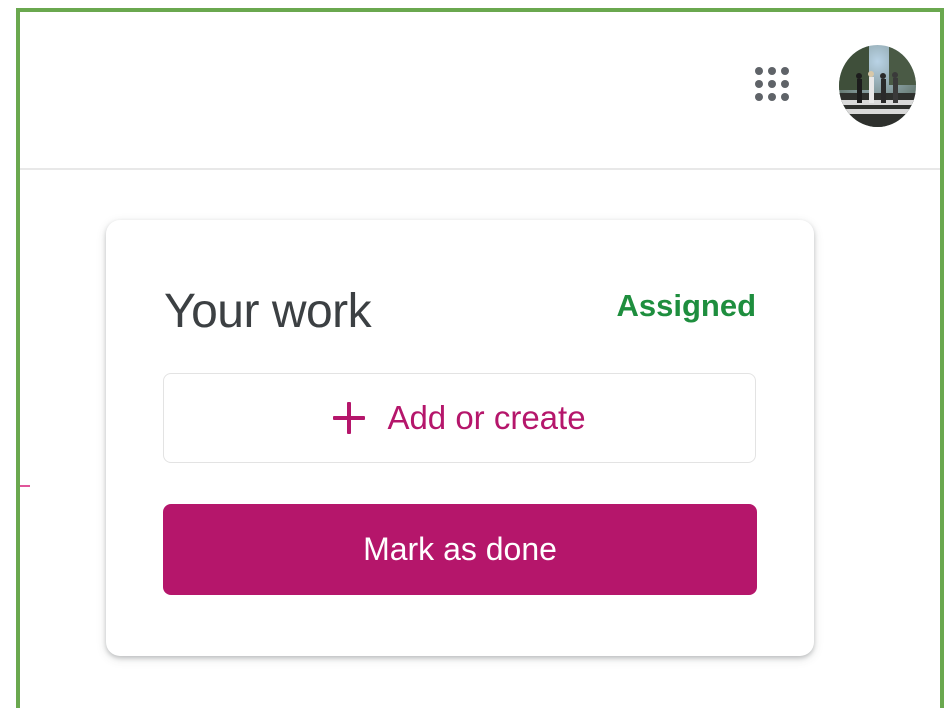 Image resolution: width=951 pixels, height=708 pixels. What do you see at coordinates (486, 417) in the screenshot?
I see `add-or-create-label: Add or create` at bounding box center [486, 417].